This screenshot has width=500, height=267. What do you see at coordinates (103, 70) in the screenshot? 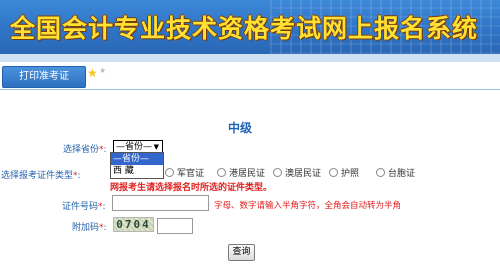
I see `small-star-icon: ★` at bounding box center [103, 70].